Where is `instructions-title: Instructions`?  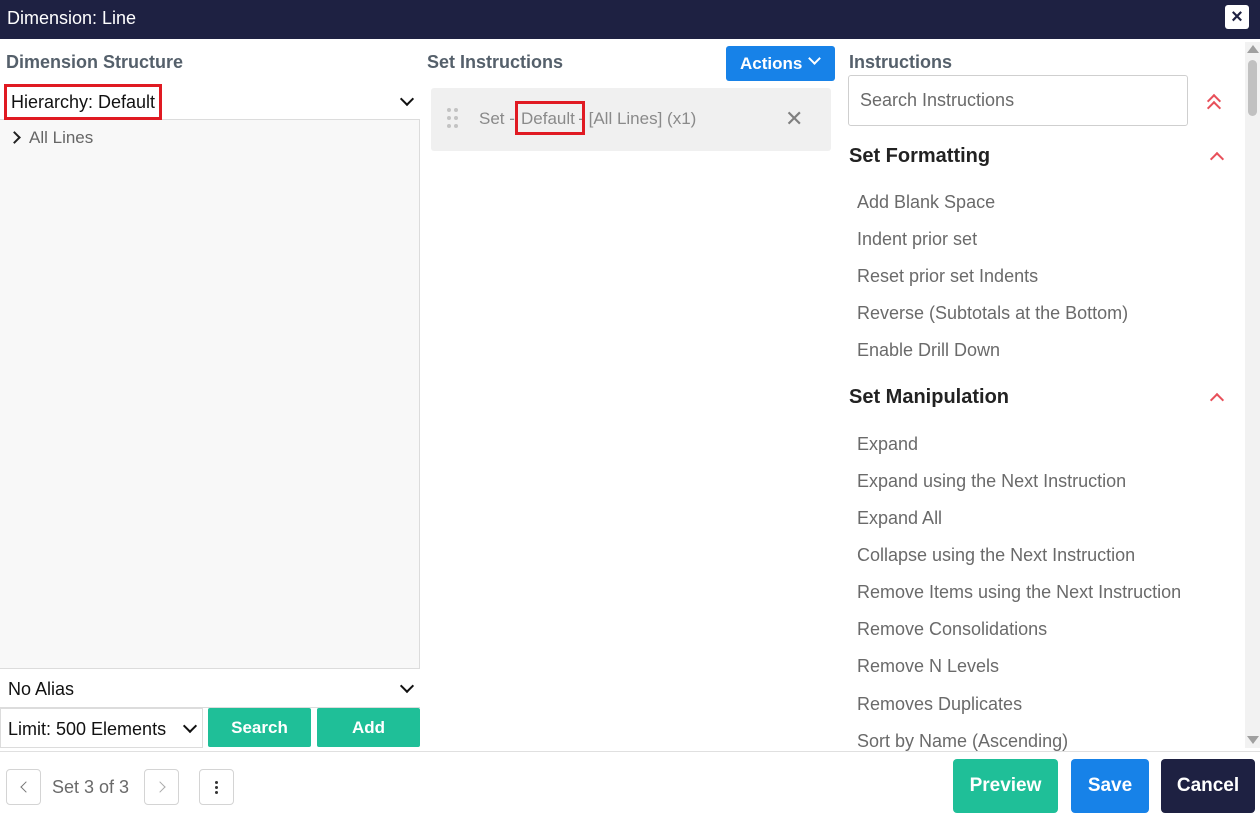 instructions-title: Instructions is located at coordinates (901, 62).